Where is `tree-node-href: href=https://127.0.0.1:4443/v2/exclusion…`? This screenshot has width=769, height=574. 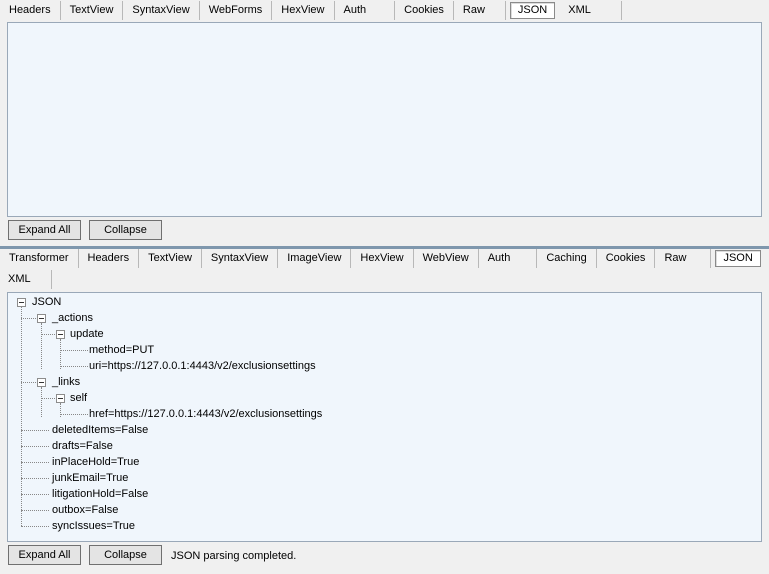 tree-node-href: href=https://127.0.0.1:4443/v2/exclusion… is located at coordinates (205, 414).